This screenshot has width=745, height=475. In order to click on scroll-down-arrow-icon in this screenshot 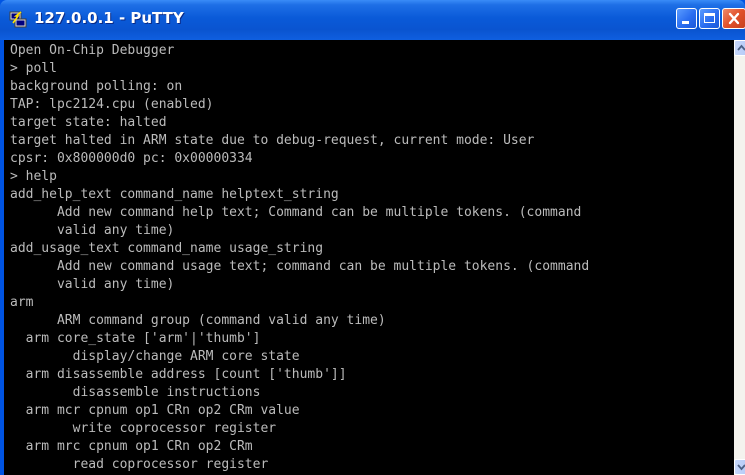, I will do `click(741, 467)`.